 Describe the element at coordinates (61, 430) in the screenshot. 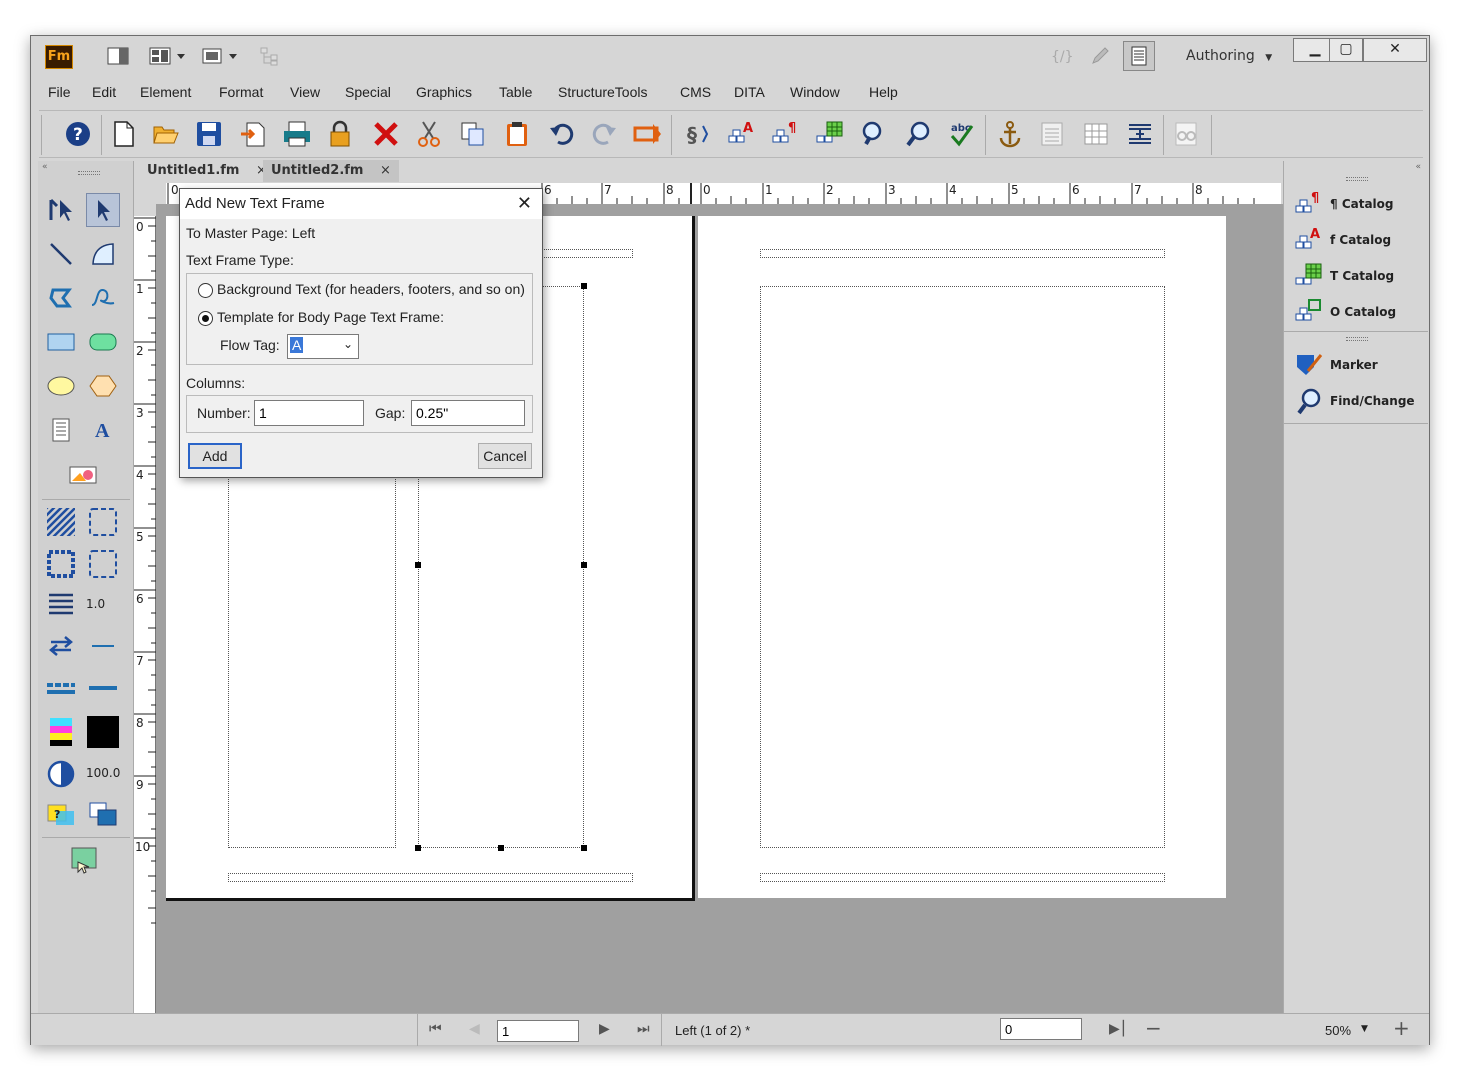

I see `text-column-icon` at that location.